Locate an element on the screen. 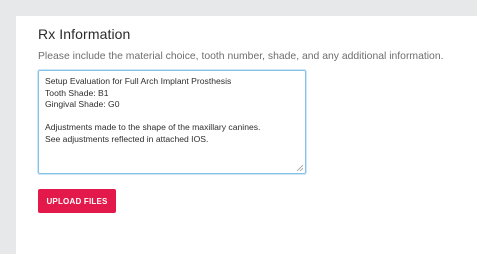  section-title: Rx Information is located at coordinates (84, 34).